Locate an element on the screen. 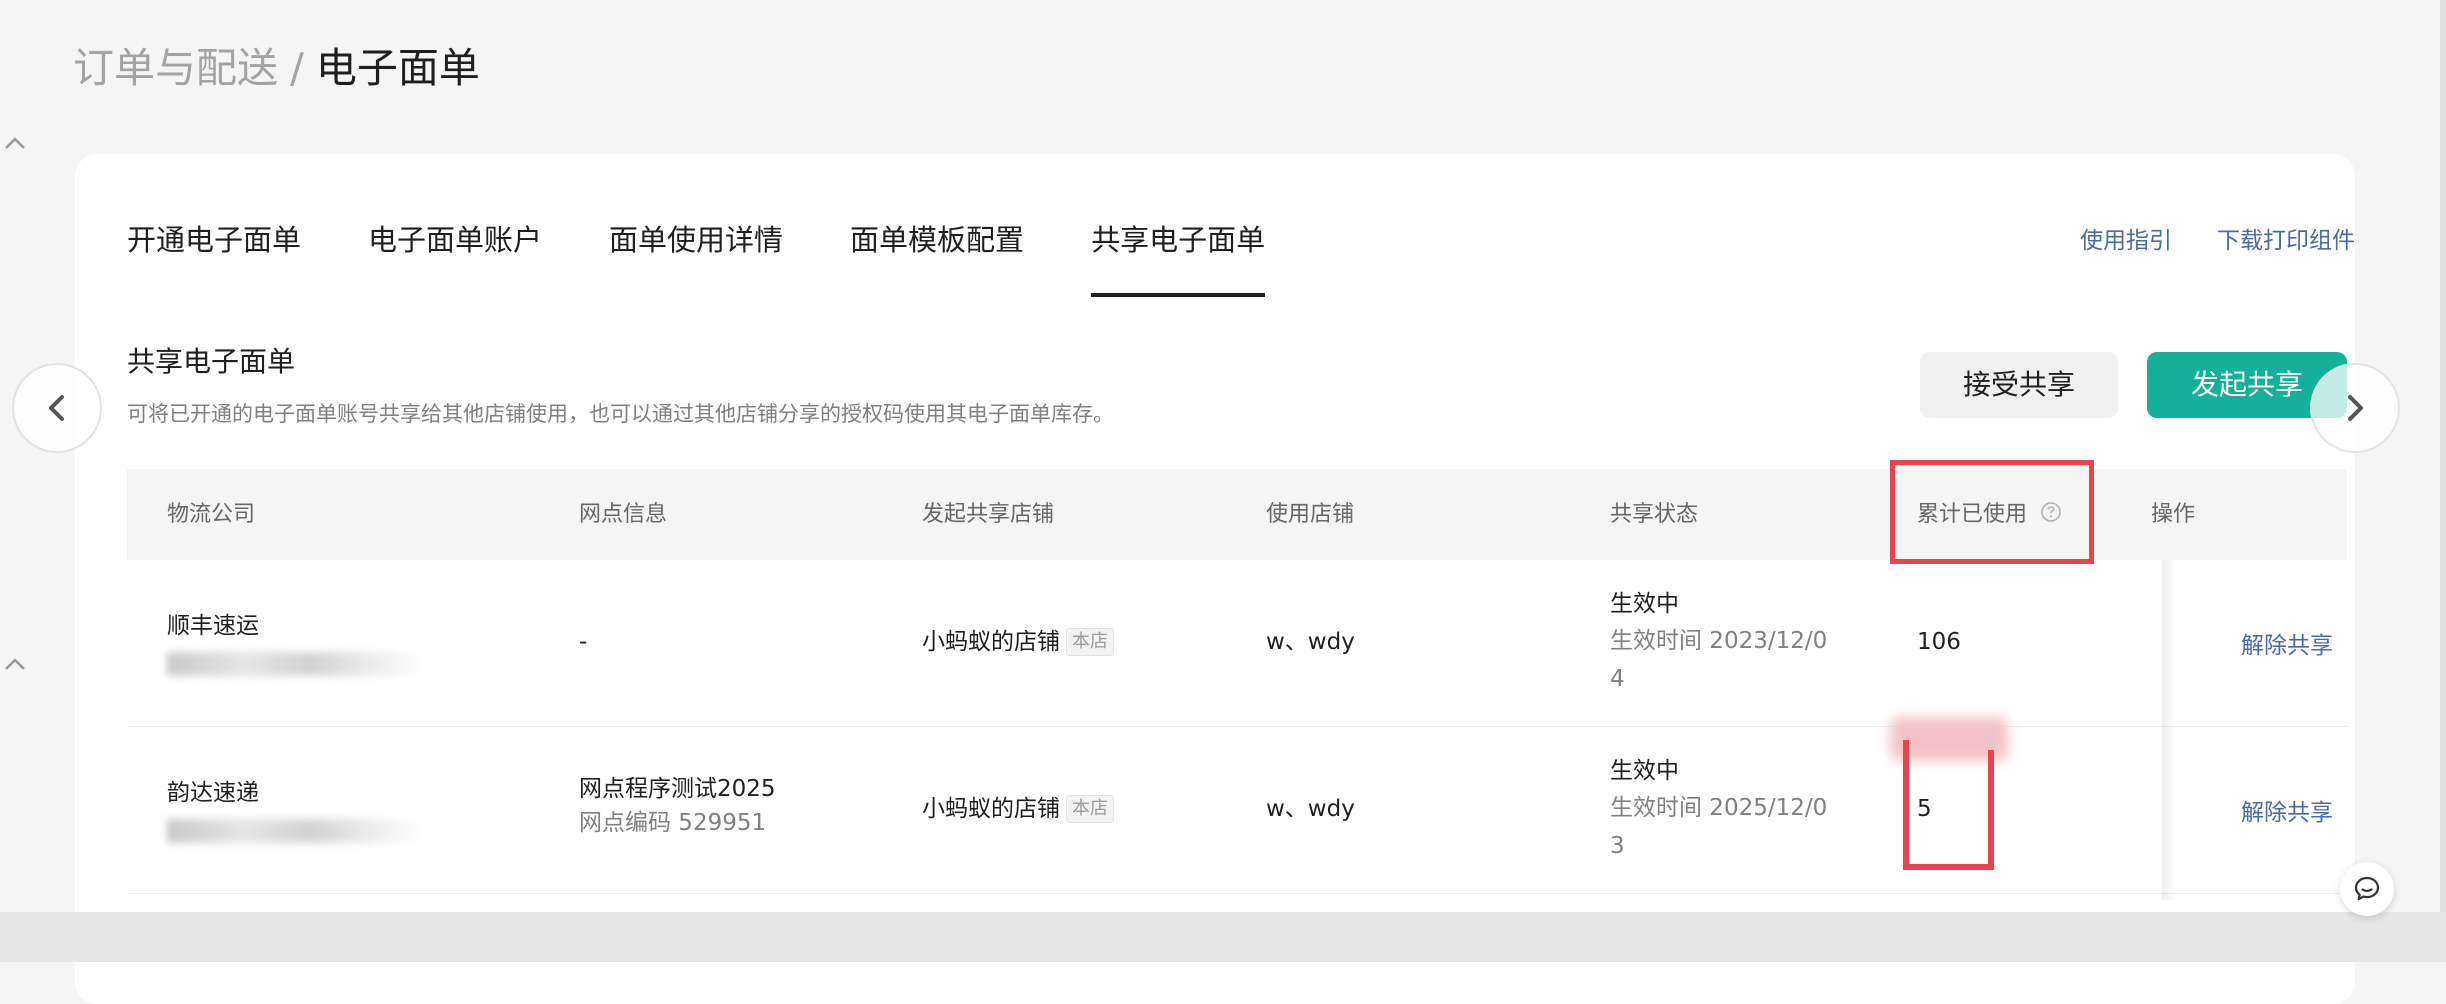 This screenshot has height=1004, width=2446. effective-time-line2: 4 is located at coordinates (1617, 679).